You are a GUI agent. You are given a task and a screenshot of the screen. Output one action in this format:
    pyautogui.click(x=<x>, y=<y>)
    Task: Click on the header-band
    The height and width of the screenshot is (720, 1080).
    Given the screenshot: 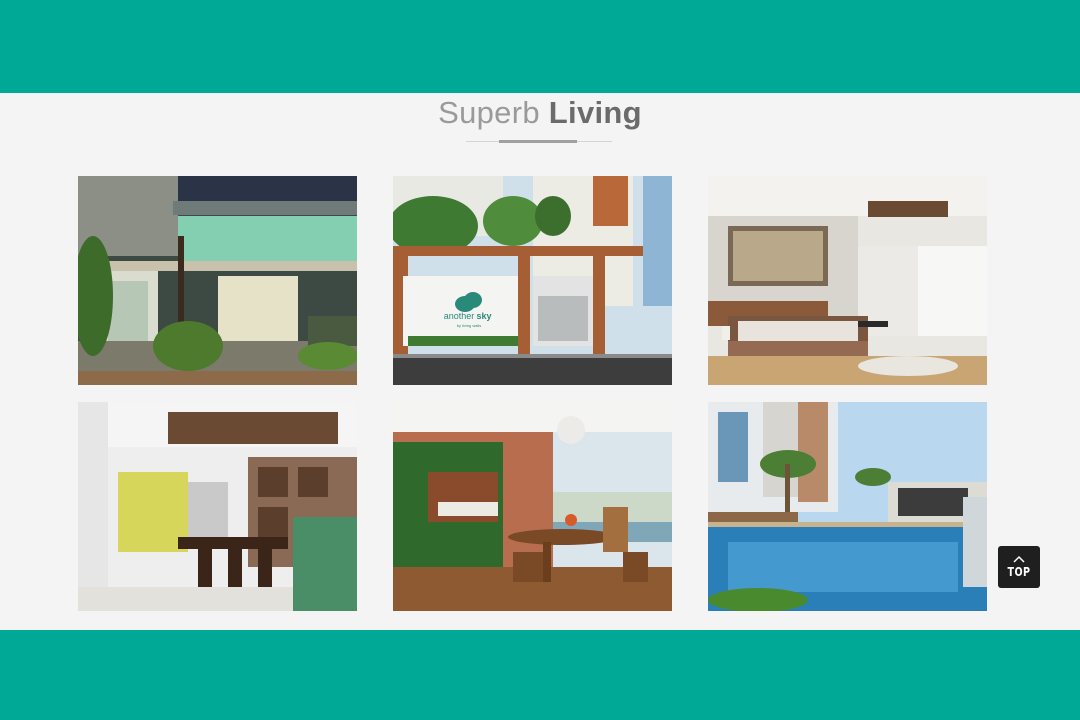 What is the action you would take?
    pyautogui.click(x=540, y=46)
    